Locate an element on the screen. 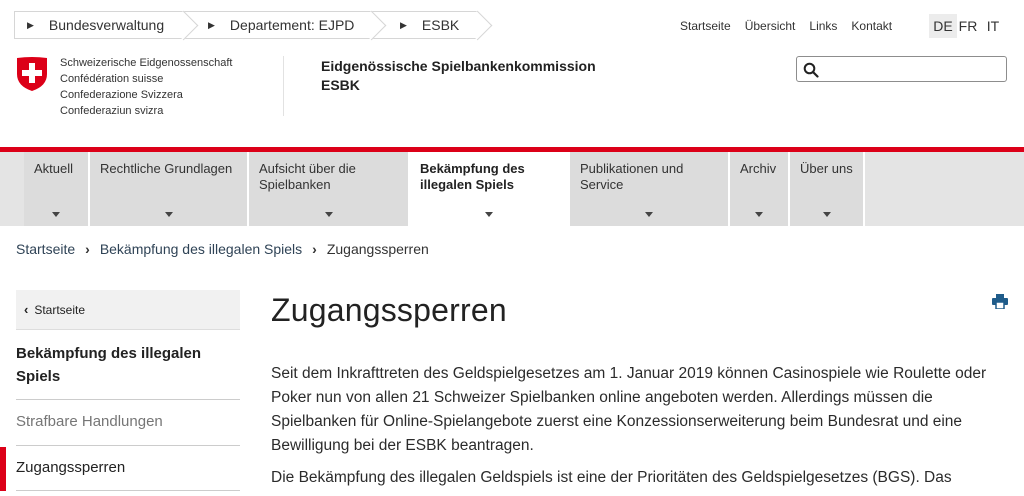  search-box is located at coordinates (901, 69).